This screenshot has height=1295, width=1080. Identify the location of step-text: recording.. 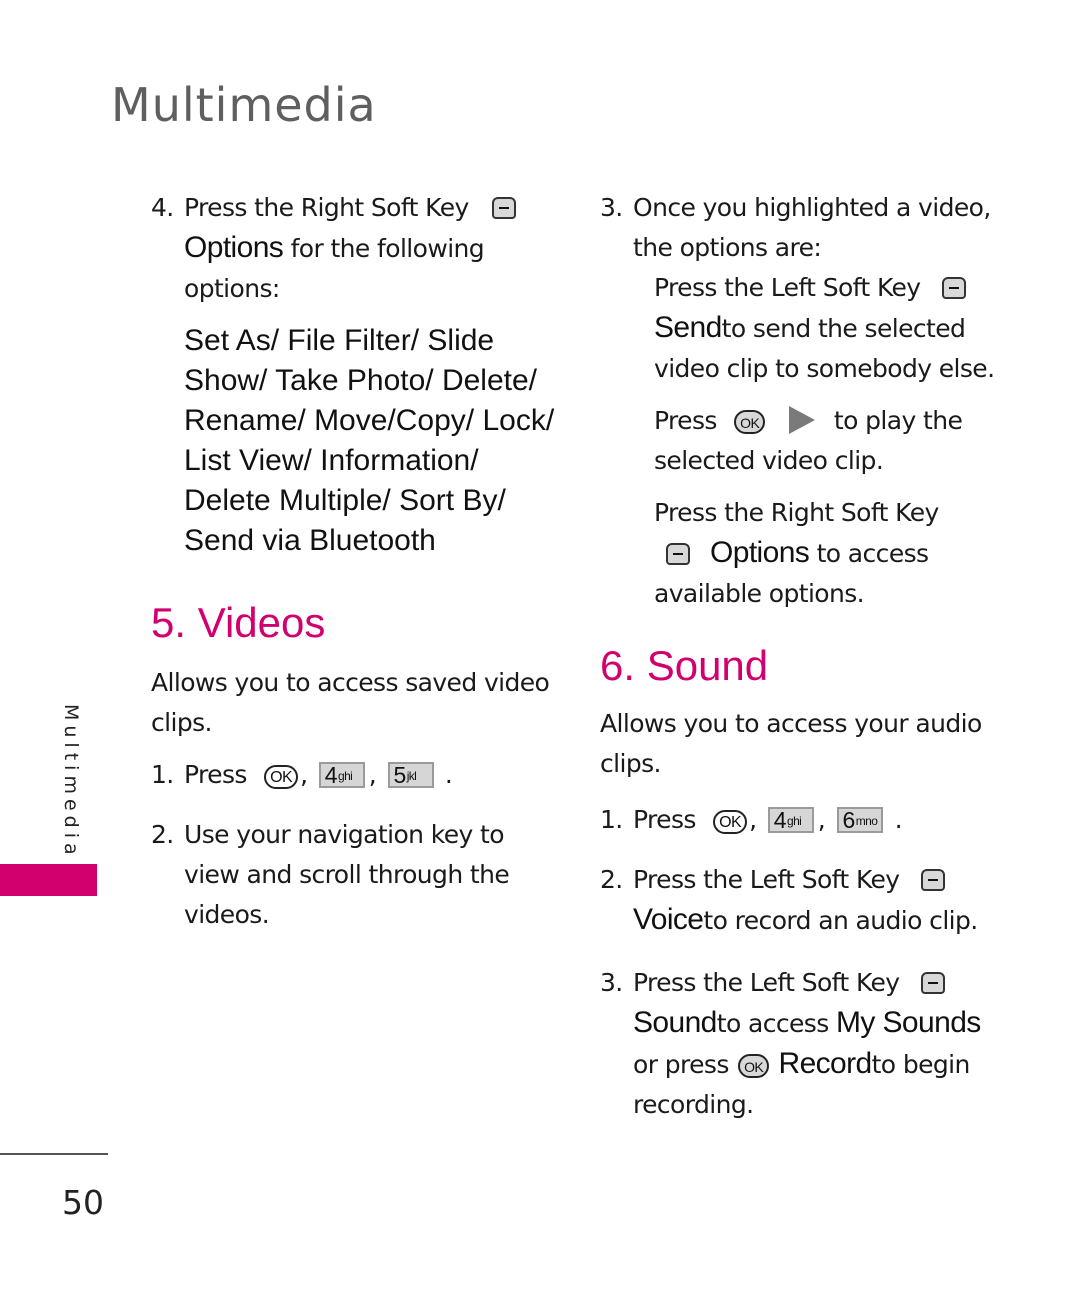
(693, 1104).